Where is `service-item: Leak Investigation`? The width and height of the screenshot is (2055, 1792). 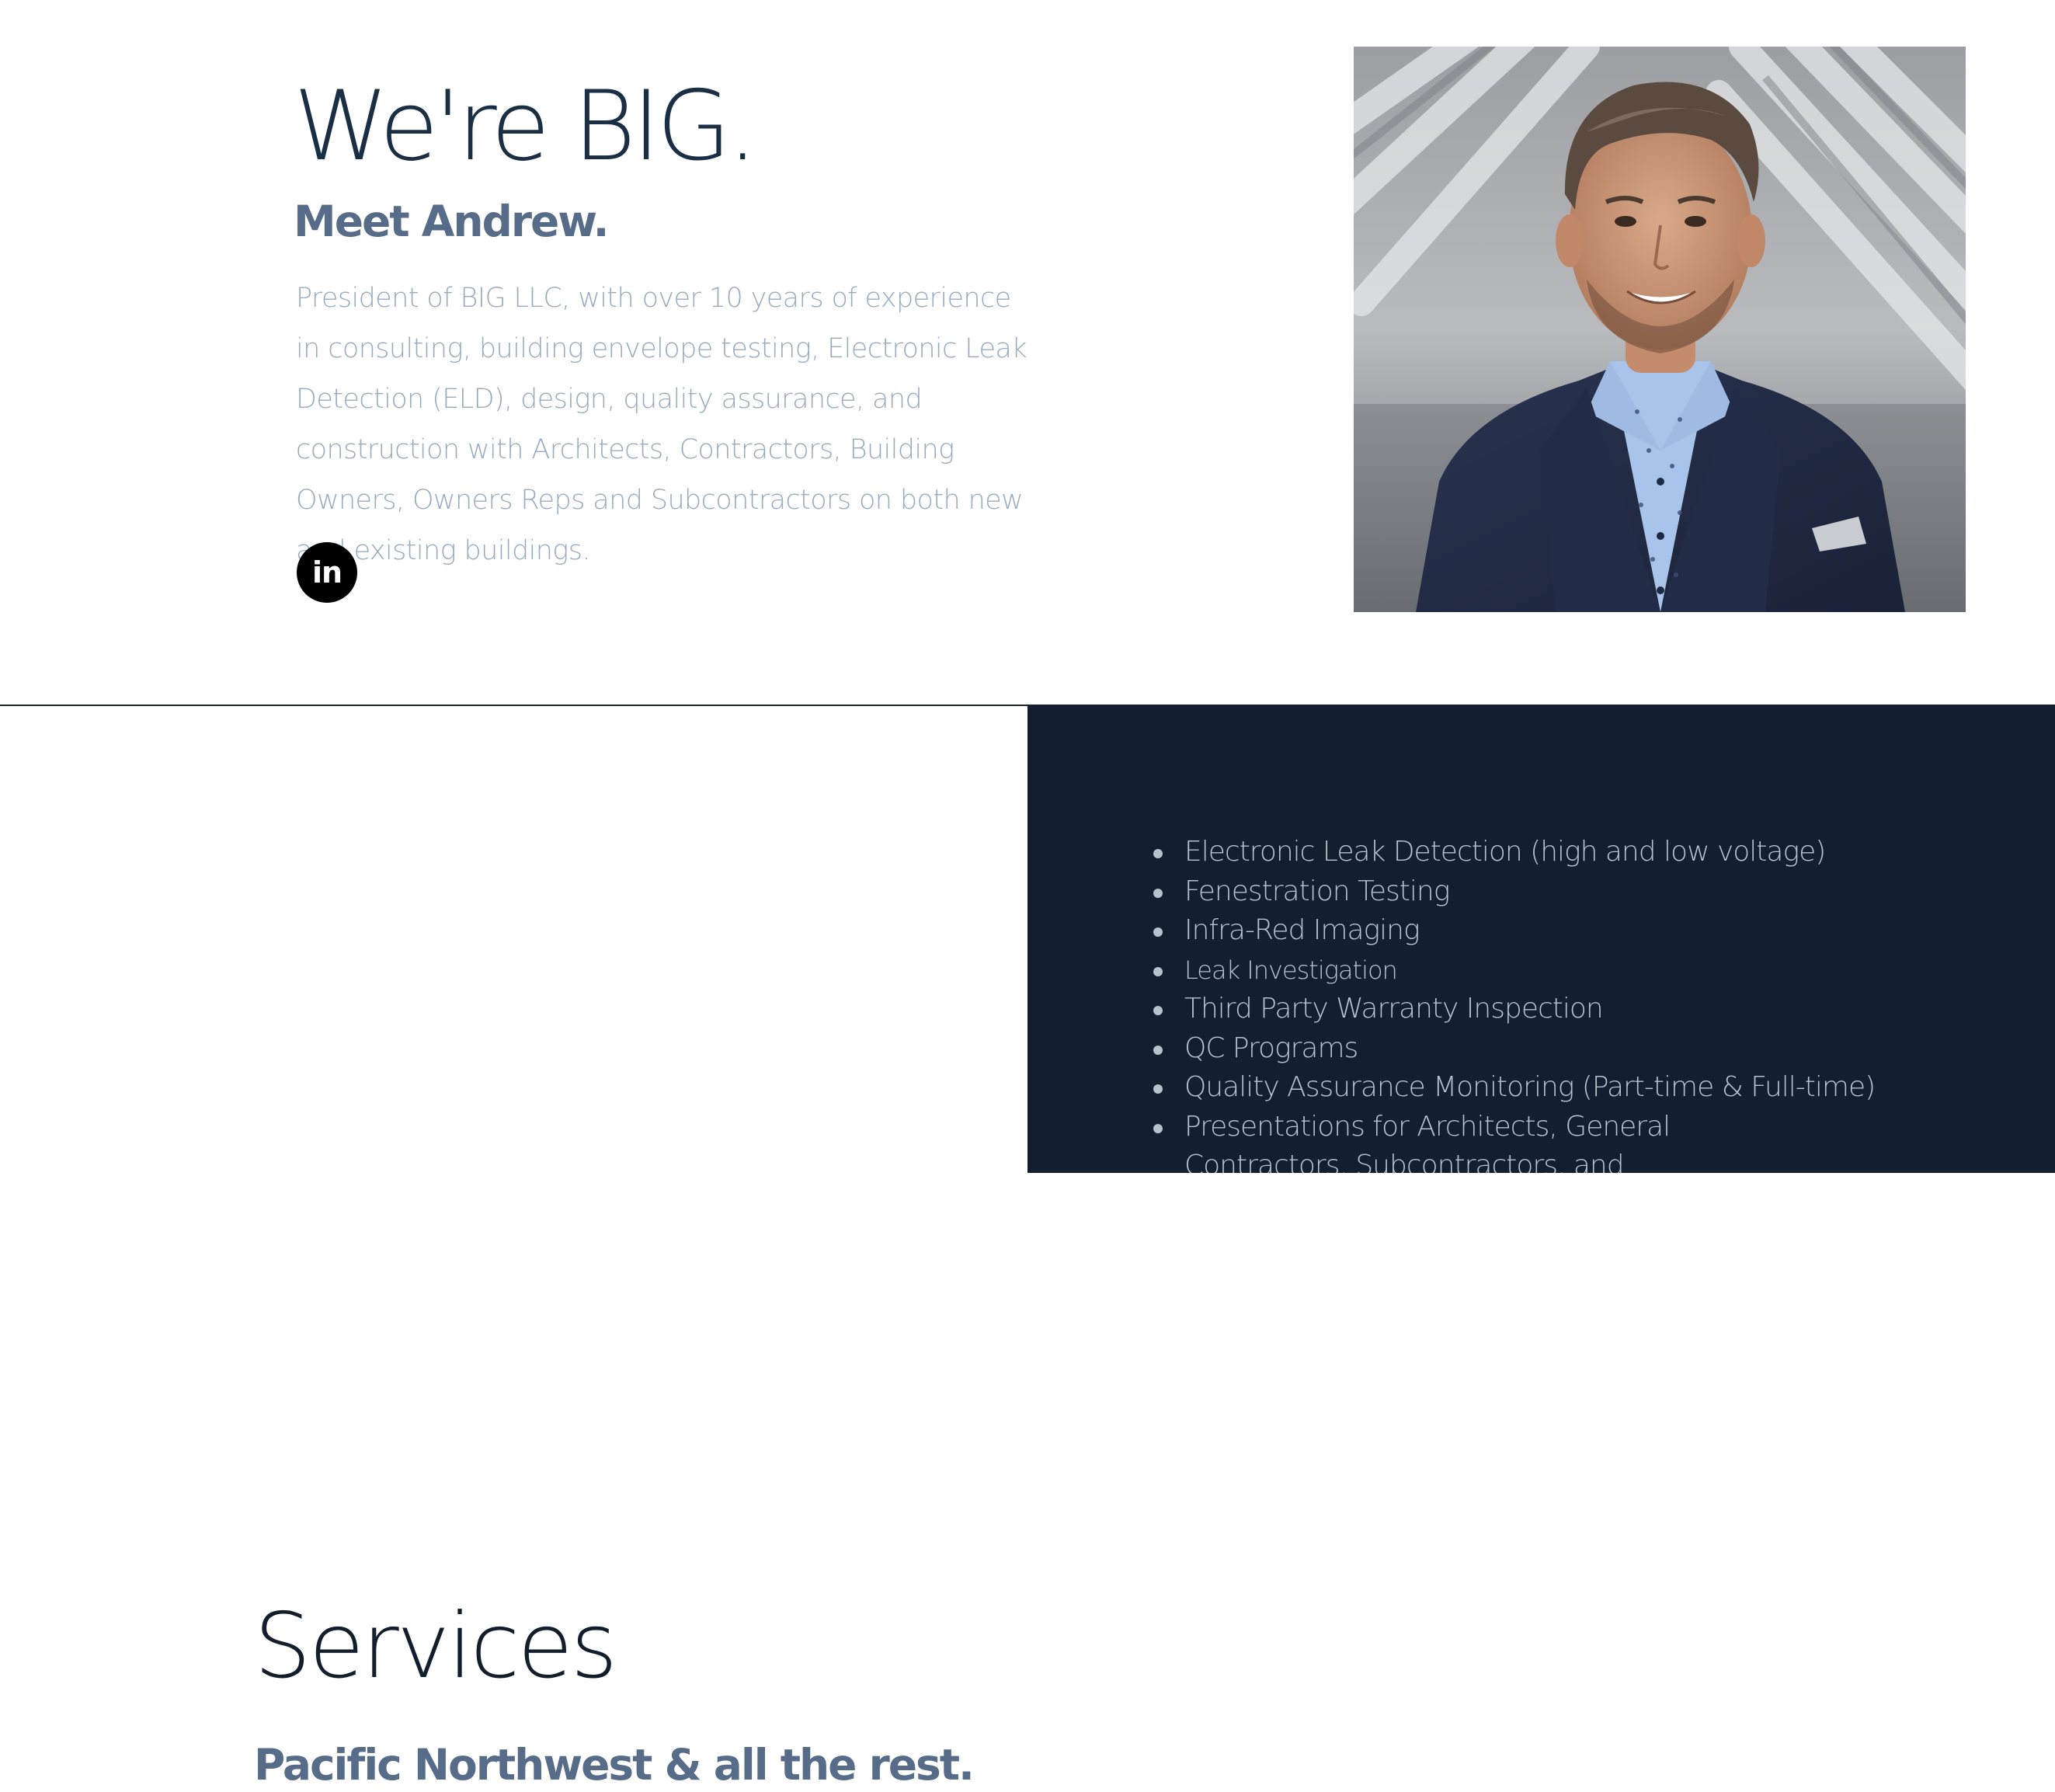
service-item: Leak Investigation is located at coordinates (1581, 970).